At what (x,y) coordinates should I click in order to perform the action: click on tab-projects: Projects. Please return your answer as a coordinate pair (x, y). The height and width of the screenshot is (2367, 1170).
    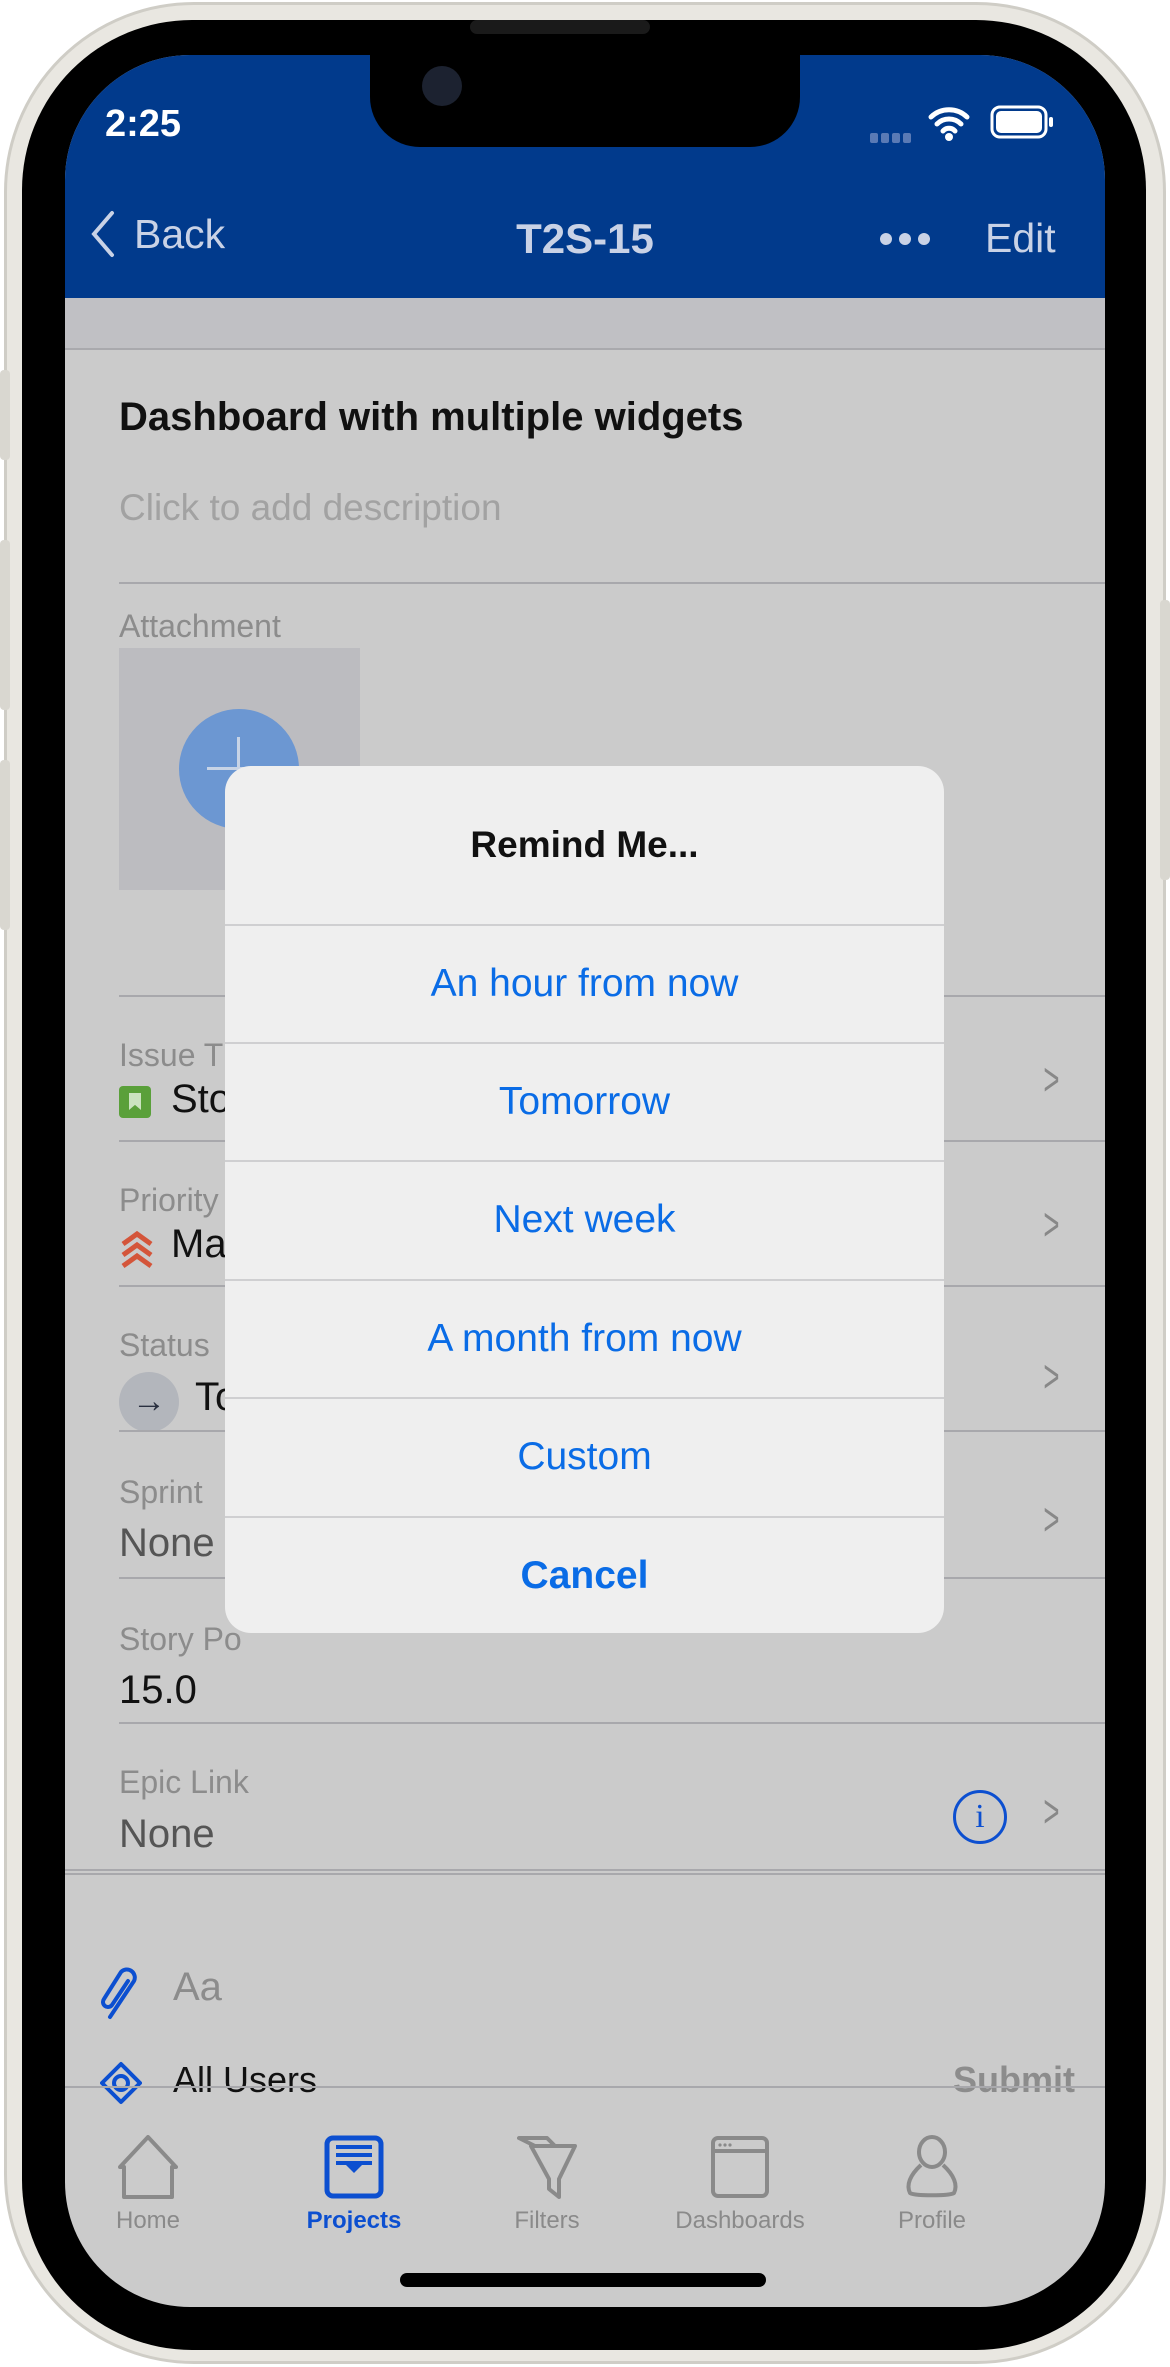
    Looking at the image, I should click on (354, 2185).